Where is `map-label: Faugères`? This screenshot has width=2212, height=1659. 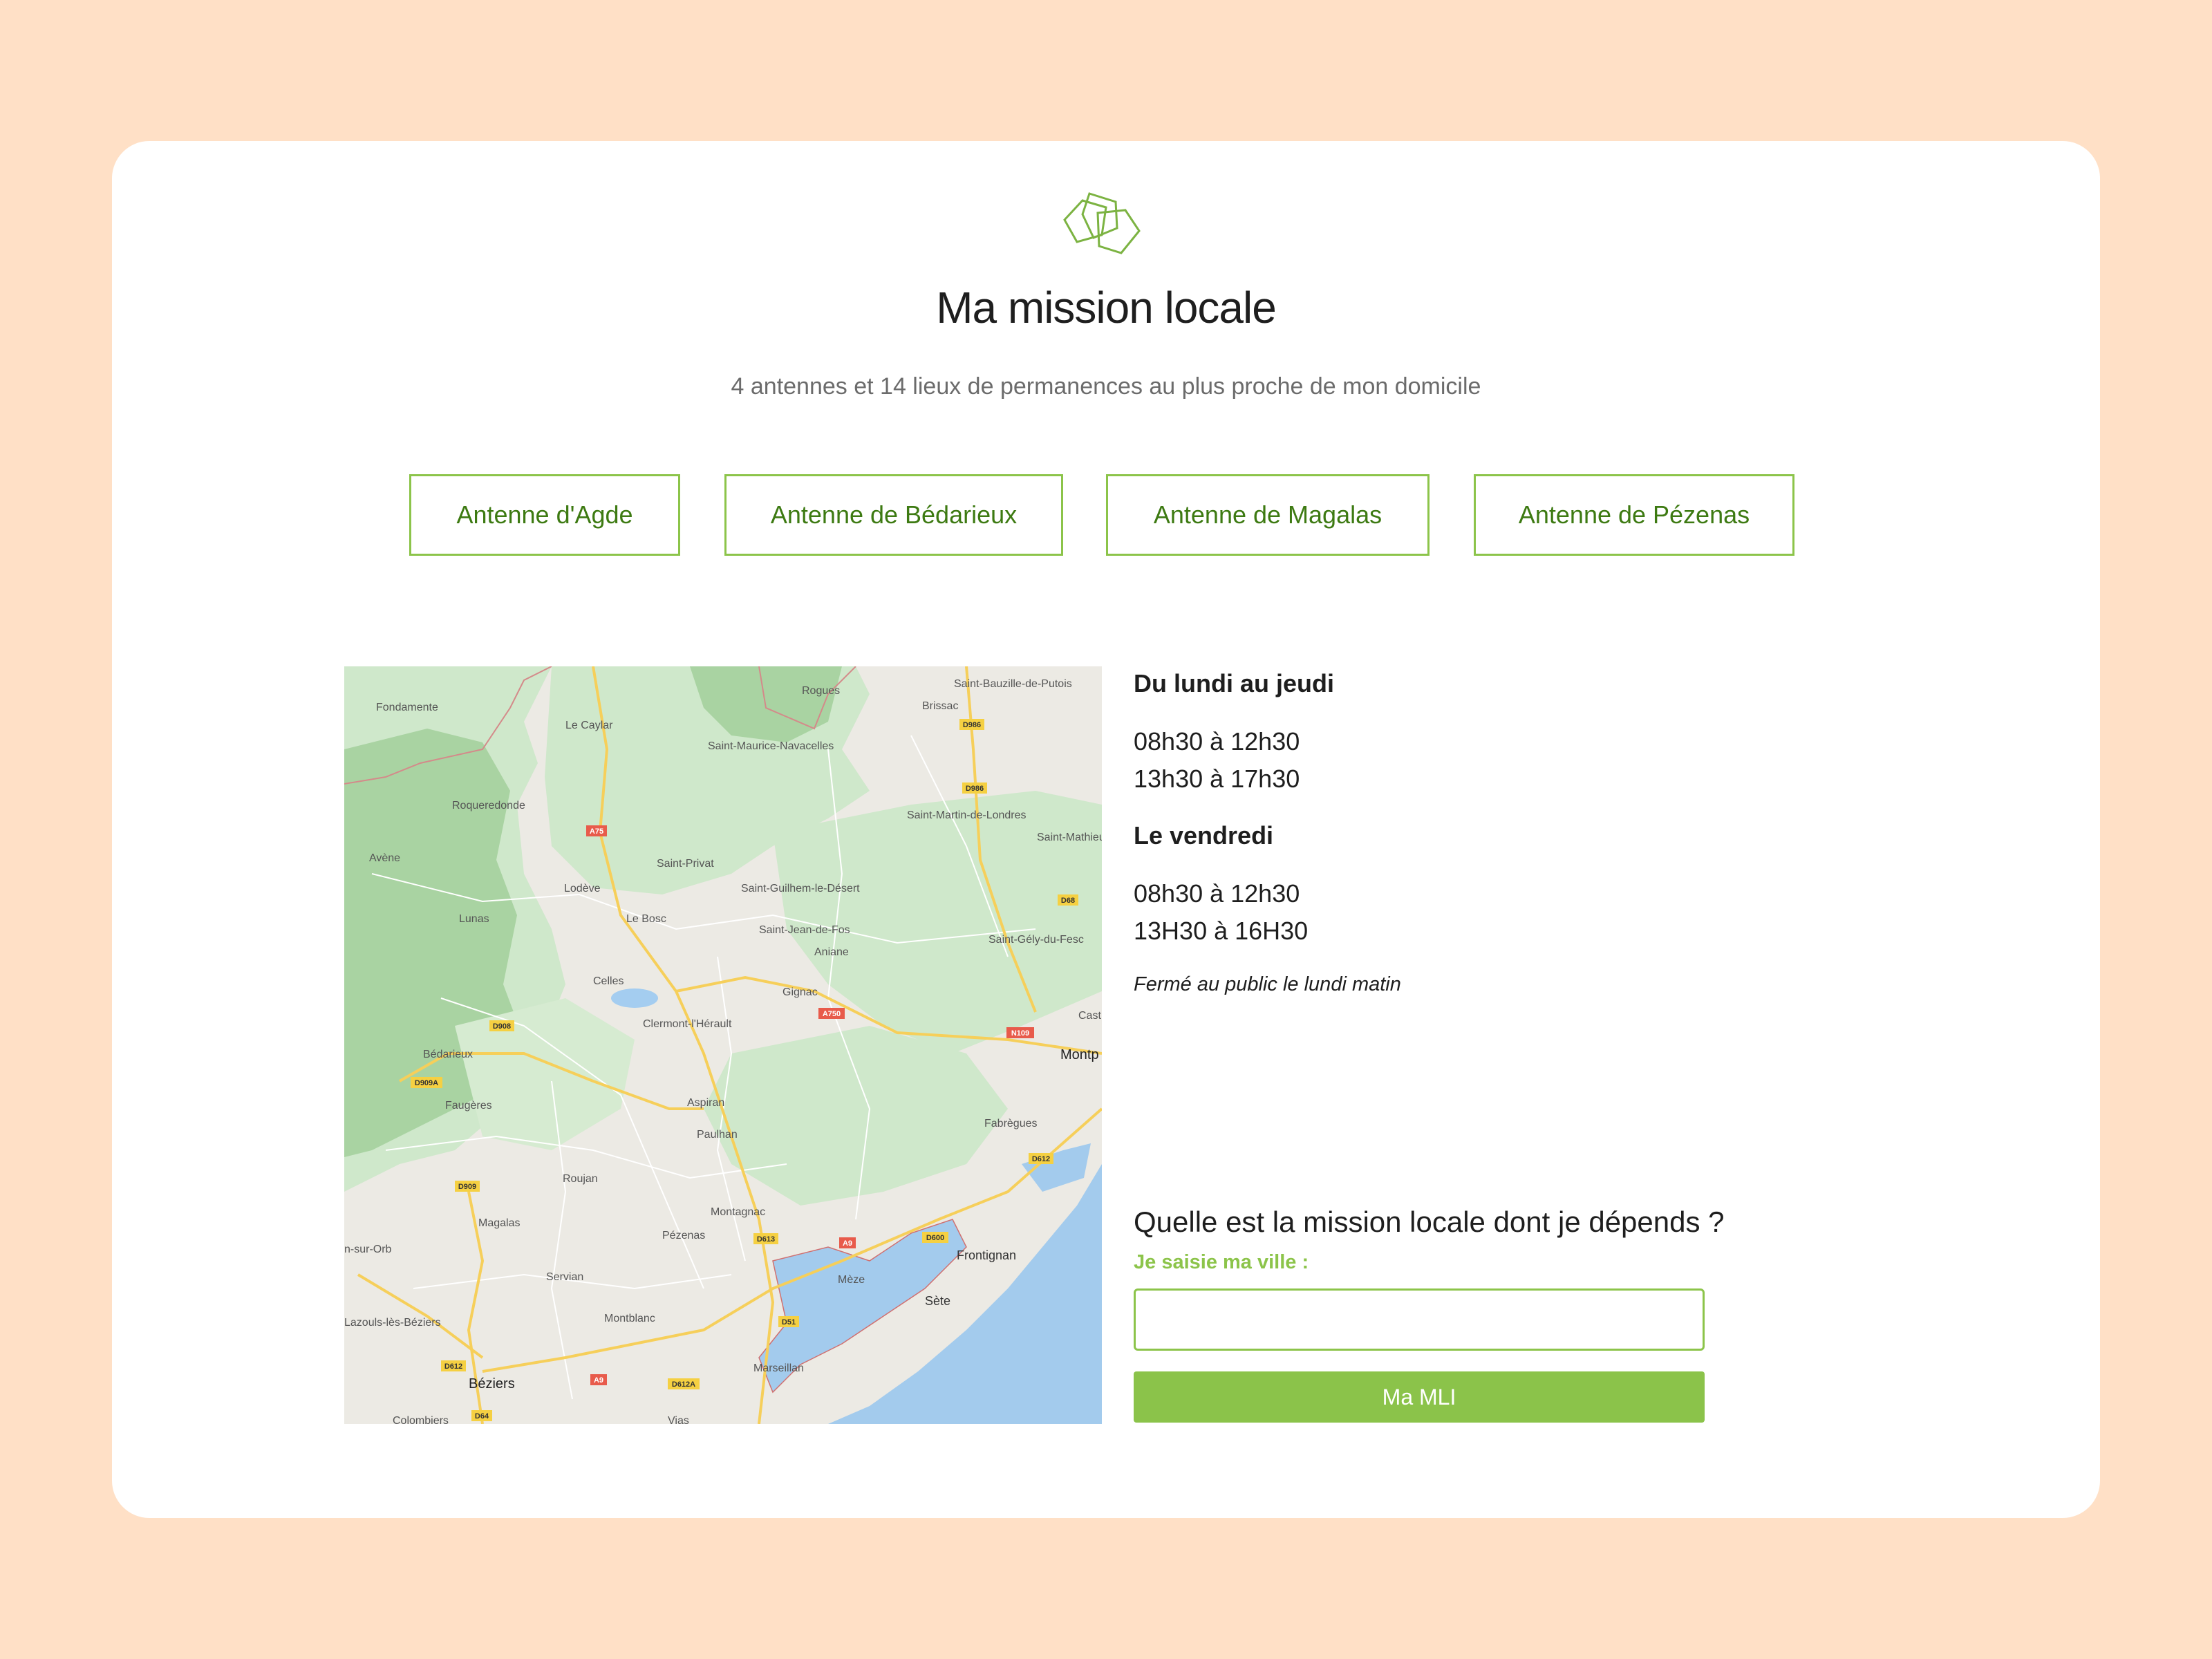
map-label: Faugères is located at coordinates (468, 1106).